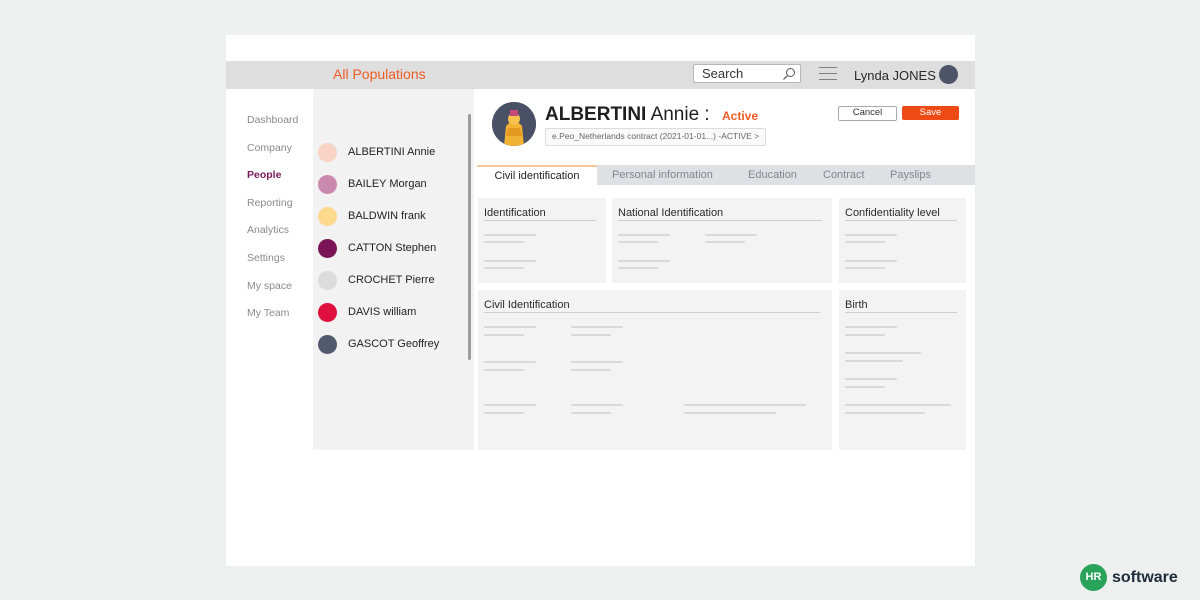 The image size is (1200, 600). I want to click on sidebar-item-analytics: Analytics, so click(272, 238).